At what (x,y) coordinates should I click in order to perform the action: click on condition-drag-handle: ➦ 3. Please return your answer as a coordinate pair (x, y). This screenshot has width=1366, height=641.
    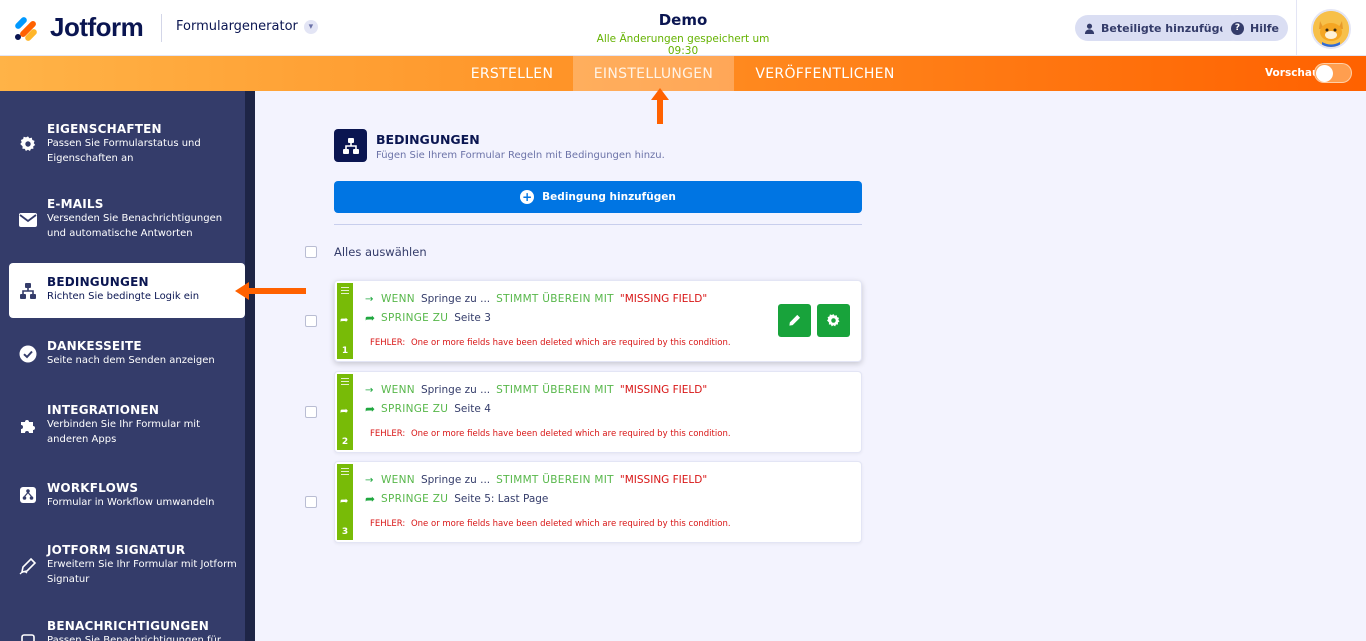
    Looking at the image, I should click on (345, 502).